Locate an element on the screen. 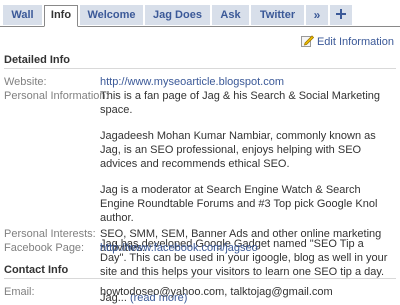  tab-bar: Wall Info Welcome Jag Does Ask Twitter » is located at coordinates (200, 13).